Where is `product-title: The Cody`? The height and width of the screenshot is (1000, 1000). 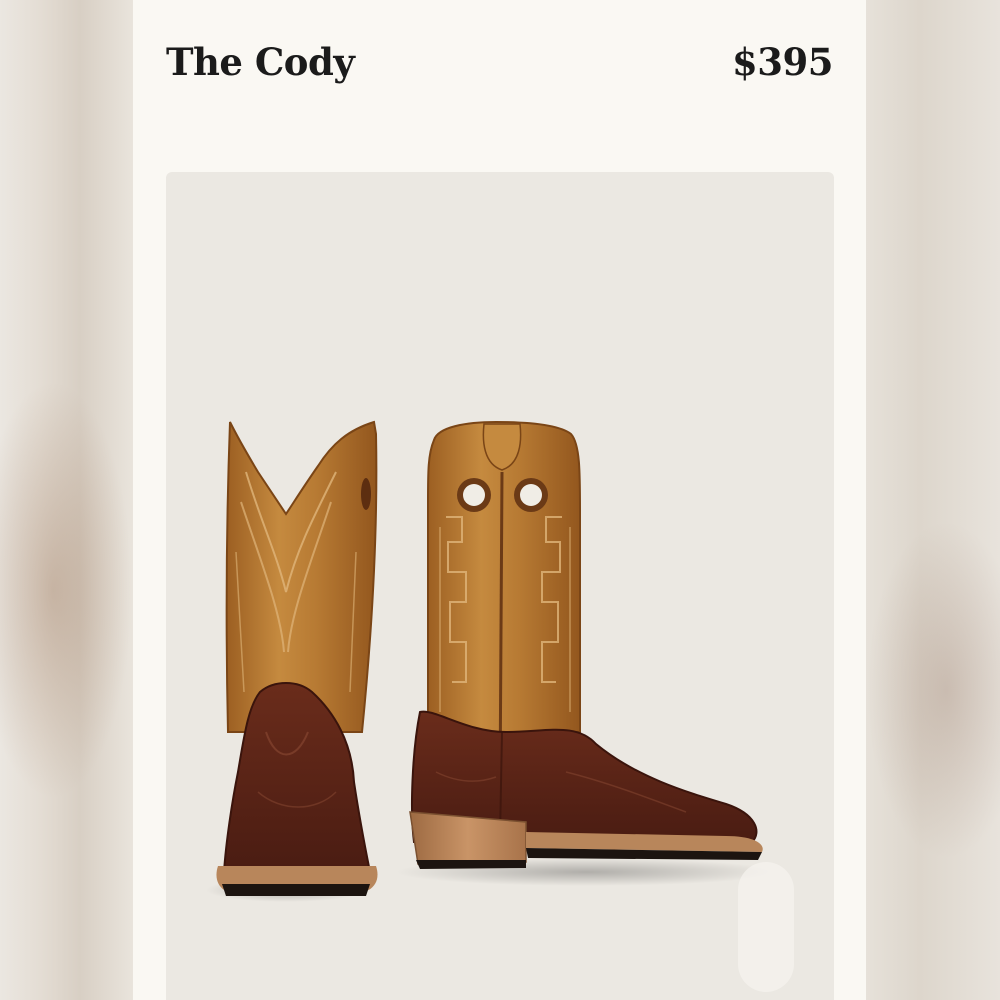
product-title: The Cody is located at coordinates (260, 62).